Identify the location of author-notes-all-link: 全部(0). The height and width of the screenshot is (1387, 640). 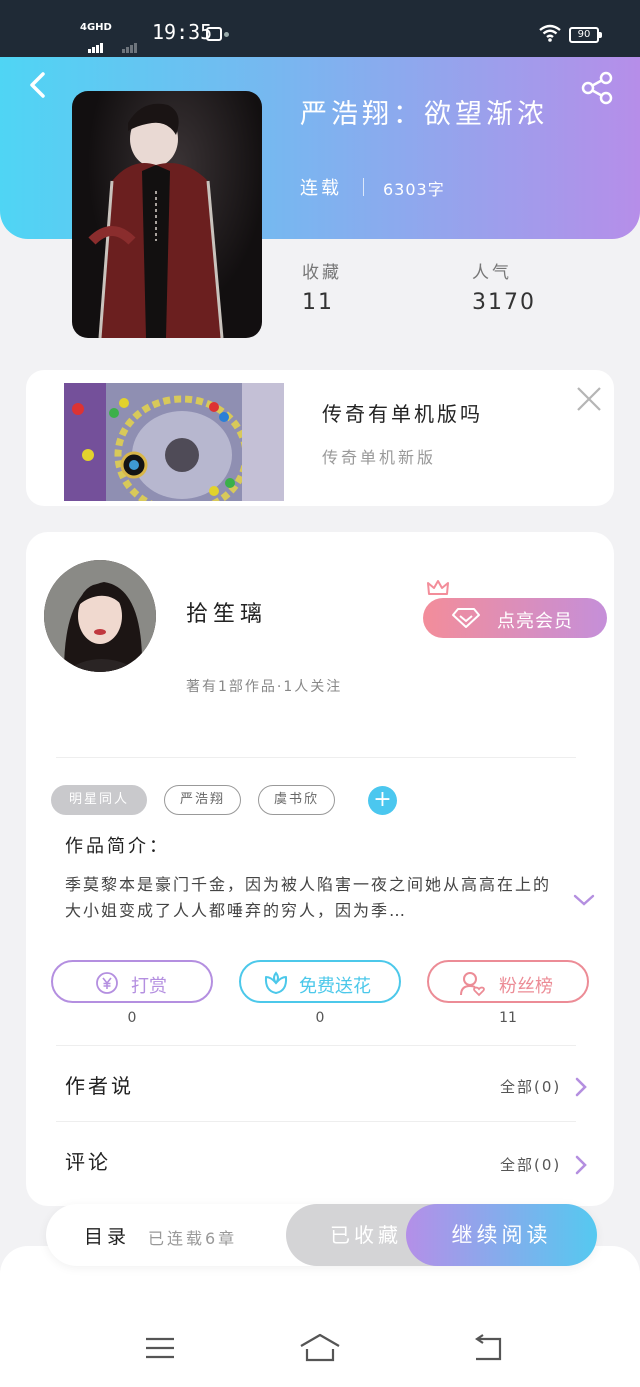
(530, 1086).